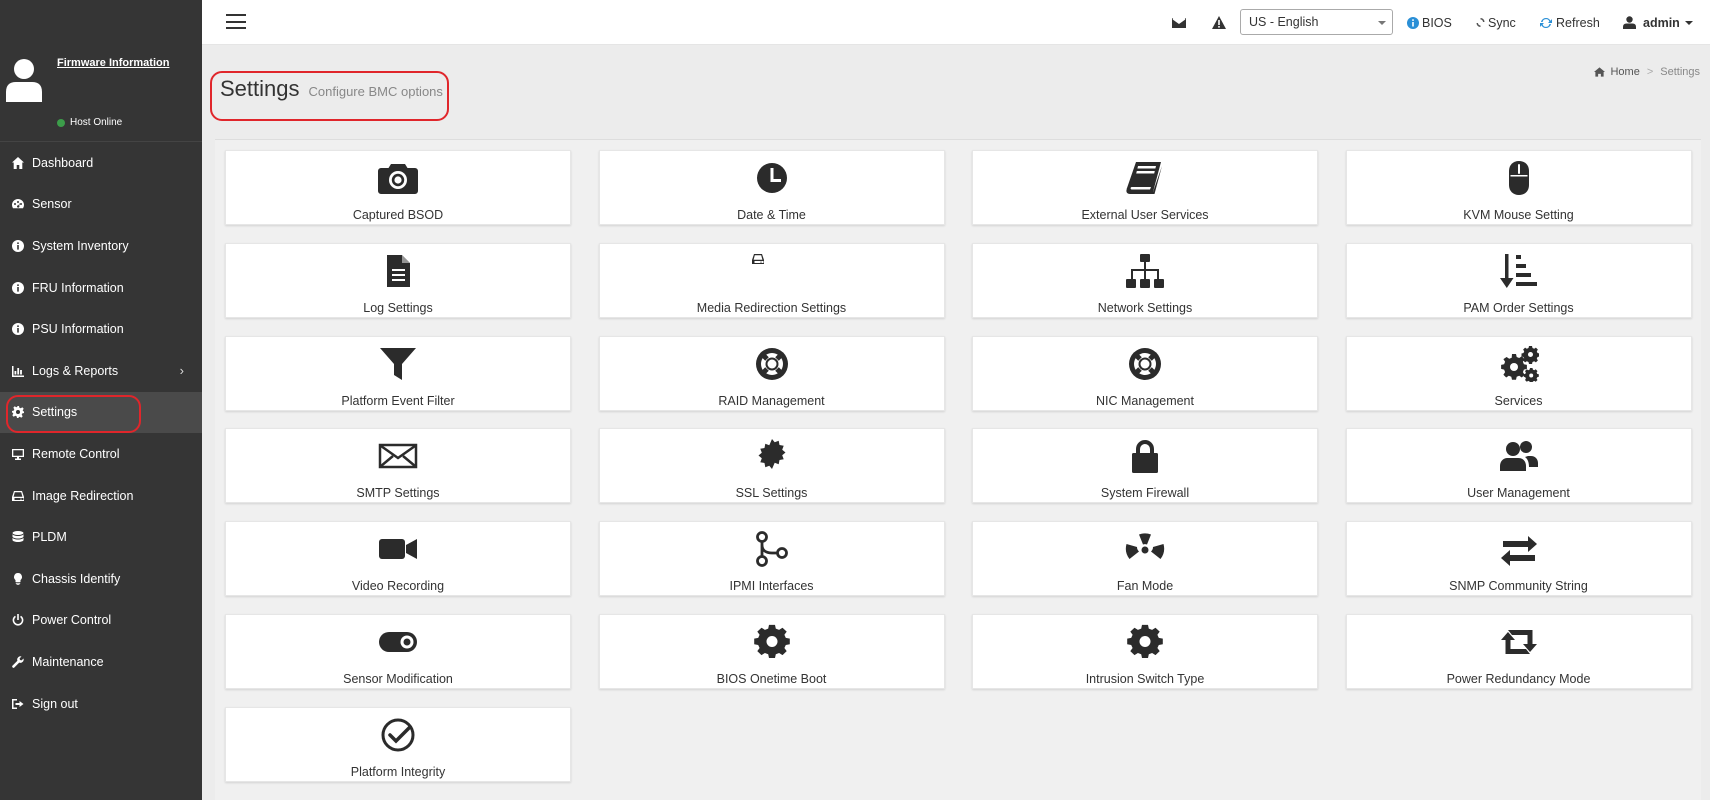  Describe the element at coordinates (1518, 215) in the screenshot. I see `tile-label: KVM Mouse Setting` at that location.